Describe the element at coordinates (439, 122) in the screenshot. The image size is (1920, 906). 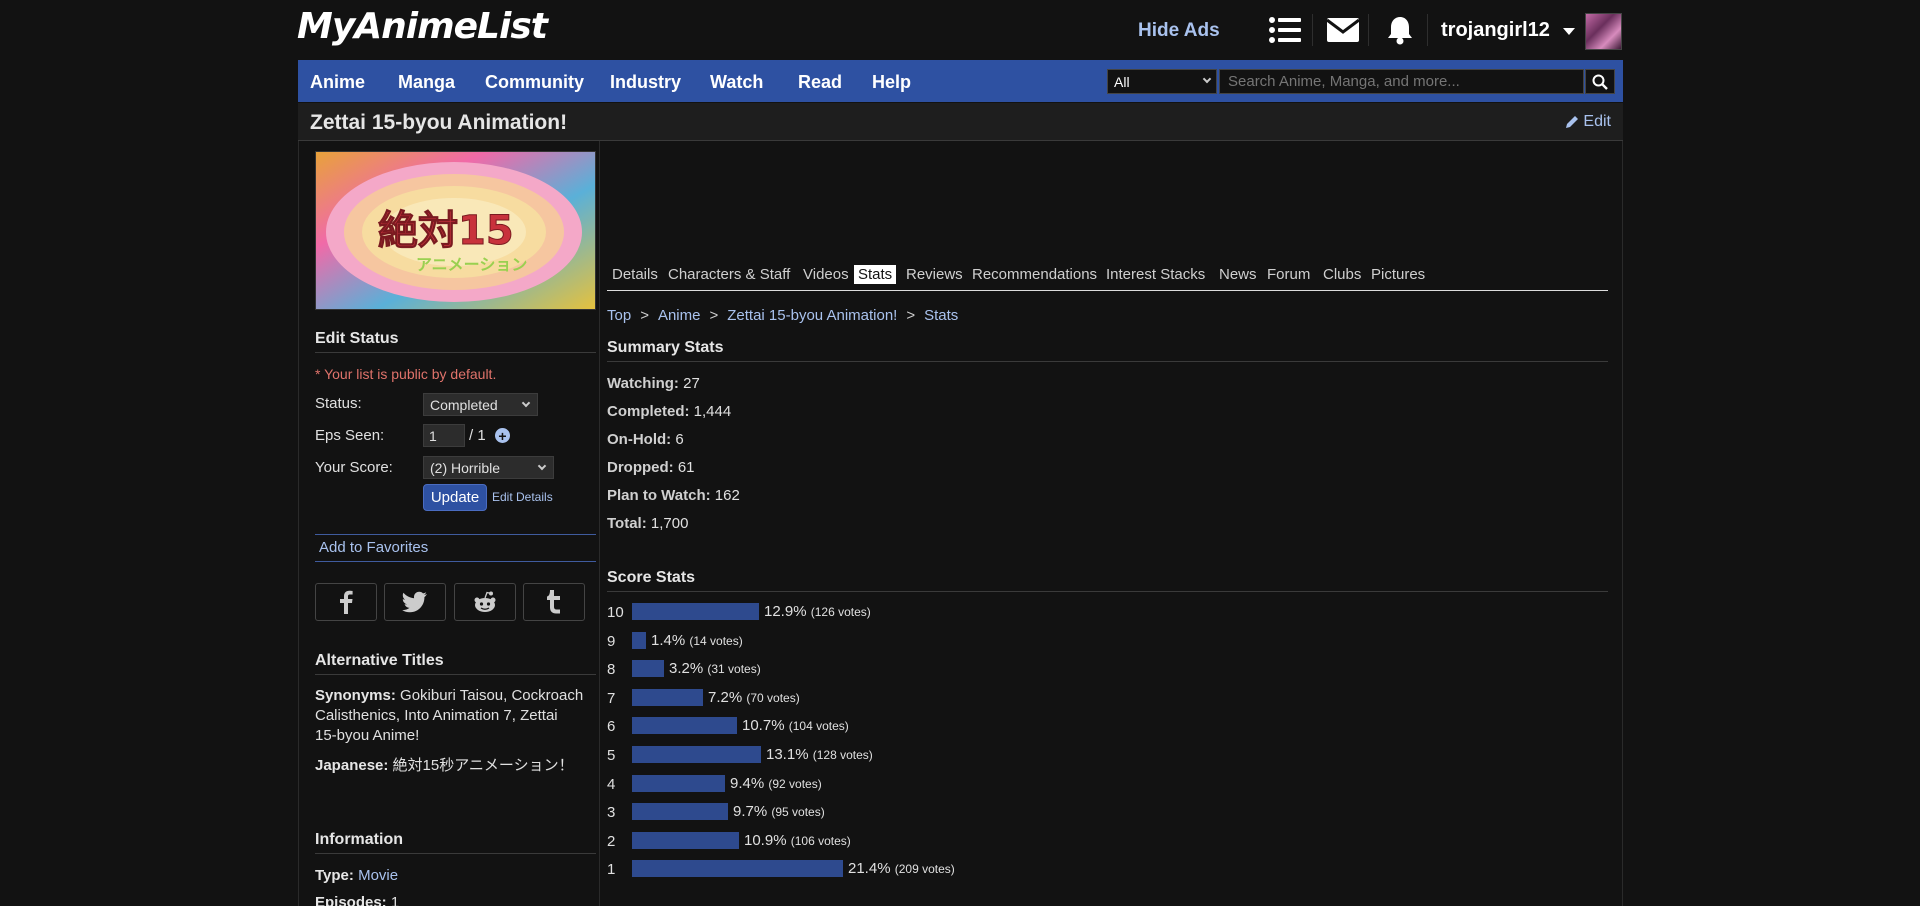
I see `page-title: Zettai 15-byou Animation!` at that location.